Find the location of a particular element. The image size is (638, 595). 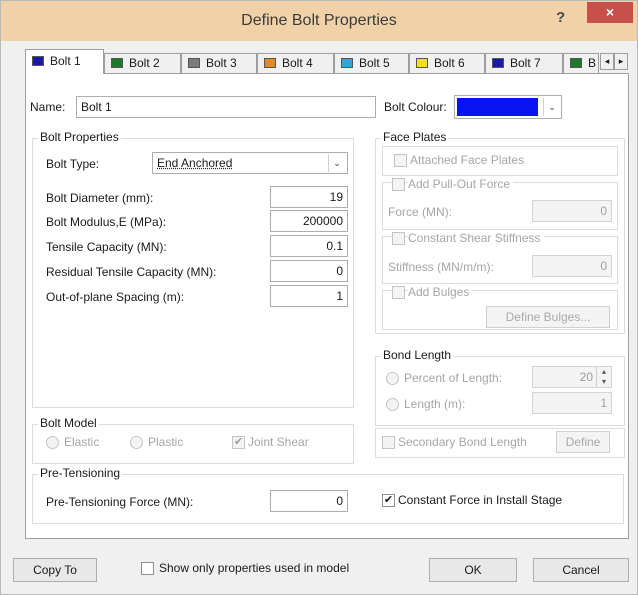

tab-label: Bolt 5 is located at coordinates (374, 63).